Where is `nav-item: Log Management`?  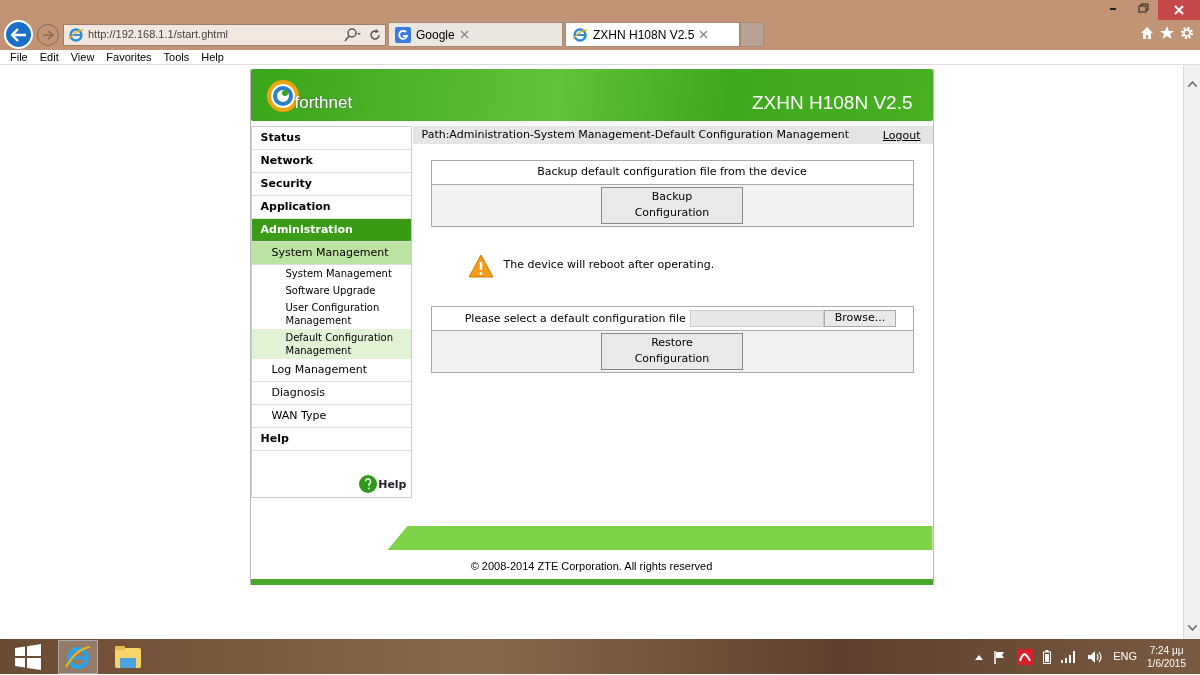
nav-item: Log Management is located at coordinates (331, 370).